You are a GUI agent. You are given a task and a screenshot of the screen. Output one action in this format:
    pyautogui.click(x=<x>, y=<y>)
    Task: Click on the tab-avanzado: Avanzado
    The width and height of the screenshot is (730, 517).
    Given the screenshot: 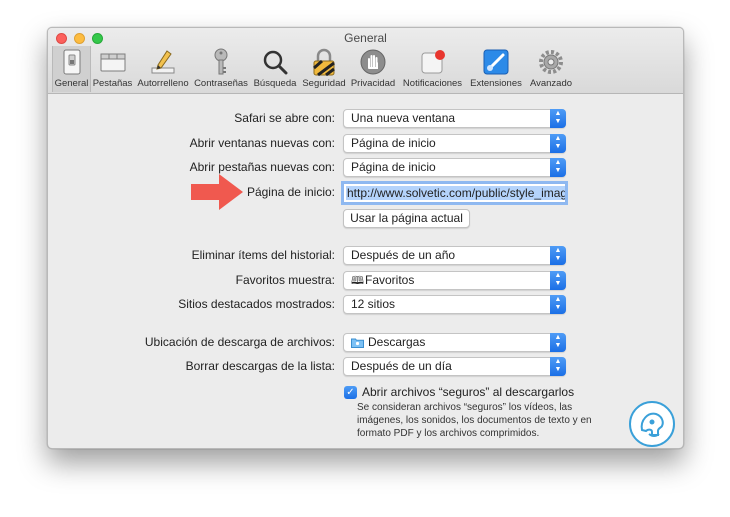 What is the action you would take?
    pyautogui.click(x=551, y=69)
    